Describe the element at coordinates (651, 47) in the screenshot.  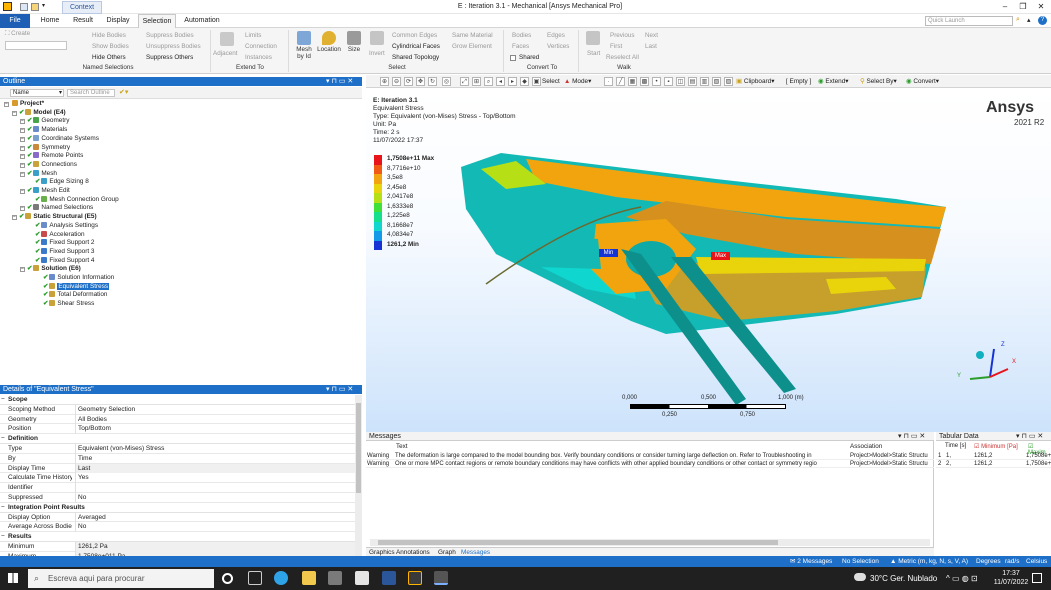
I see `last-button: Last` at that location.